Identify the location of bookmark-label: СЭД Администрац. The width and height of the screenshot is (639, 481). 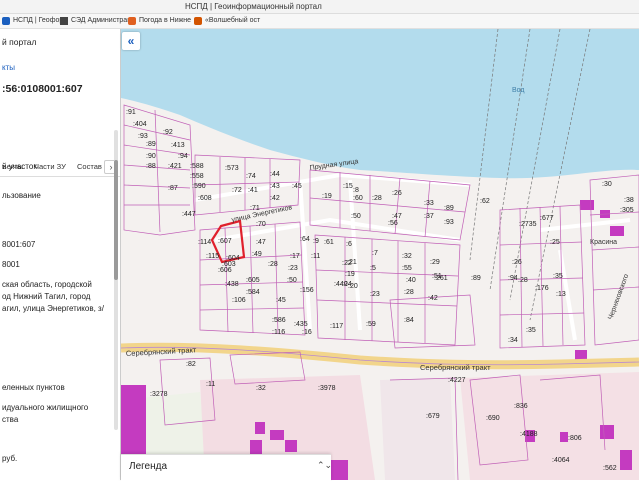
(101, 20).